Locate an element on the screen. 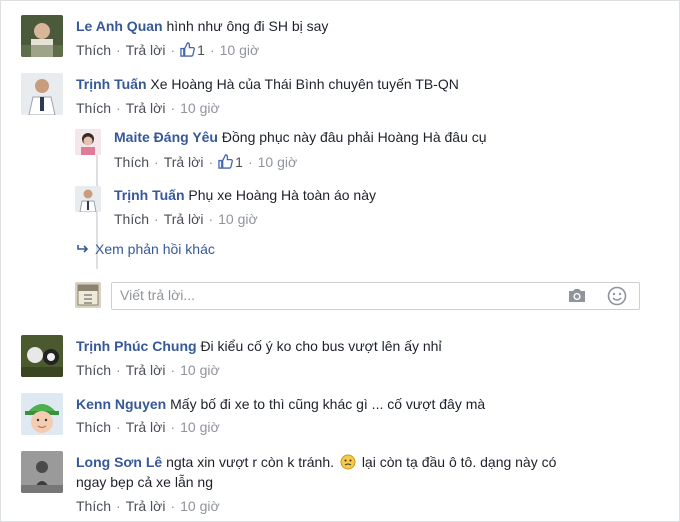  reply-body: Trịnh Tuấn Phụ xe Hoàng Hà toàn áo này is located at coordinates (245, 195).